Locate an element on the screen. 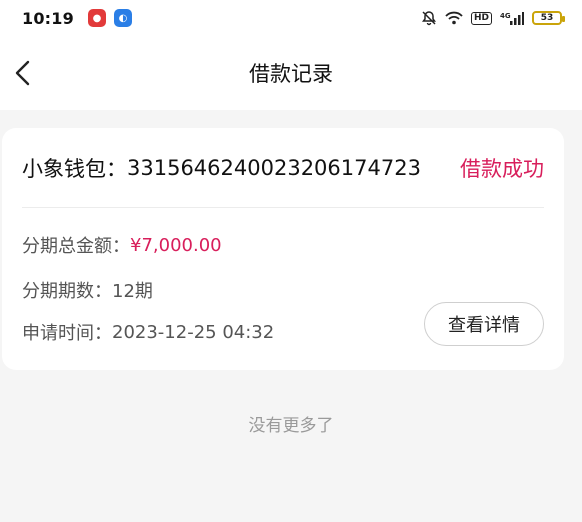  signal-icon: 4G is located at coordinates (512, 18).